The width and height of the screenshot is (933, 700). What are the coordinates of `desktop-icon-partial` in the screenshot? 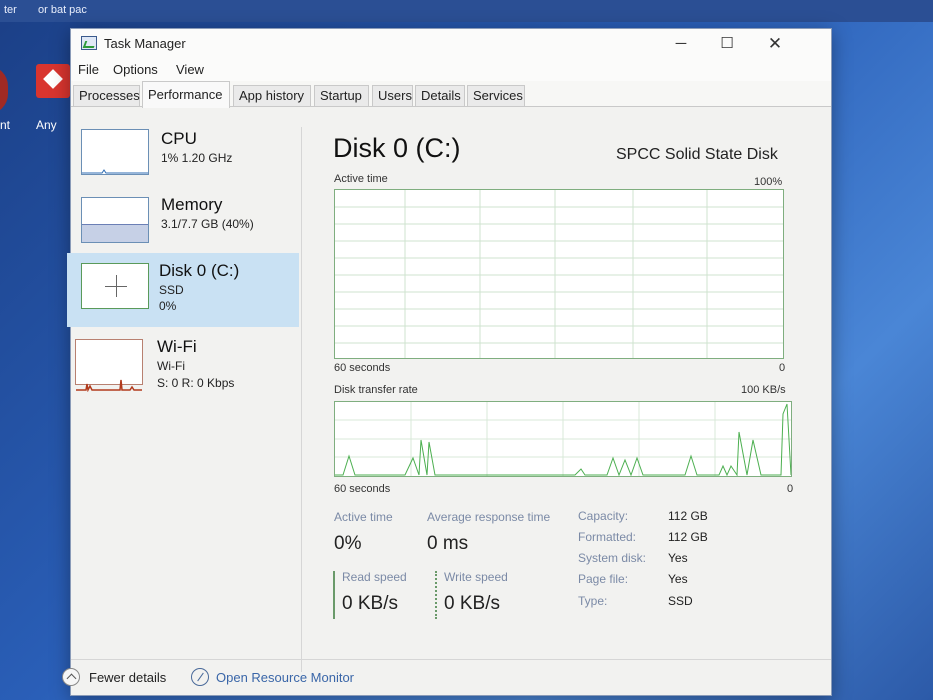 It's located at (4, 90).